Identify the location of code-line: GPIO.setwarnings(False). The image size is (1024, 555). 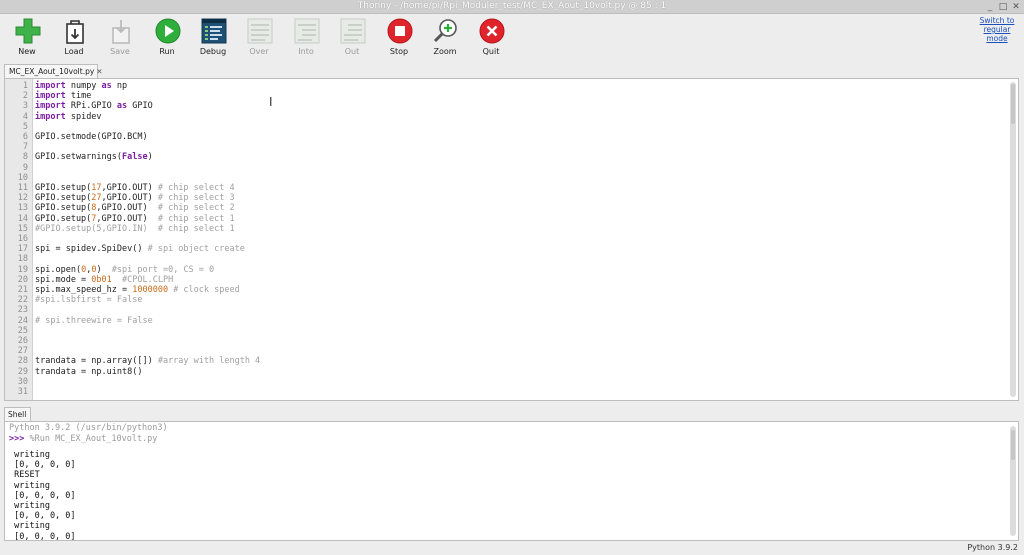
(94, 157).